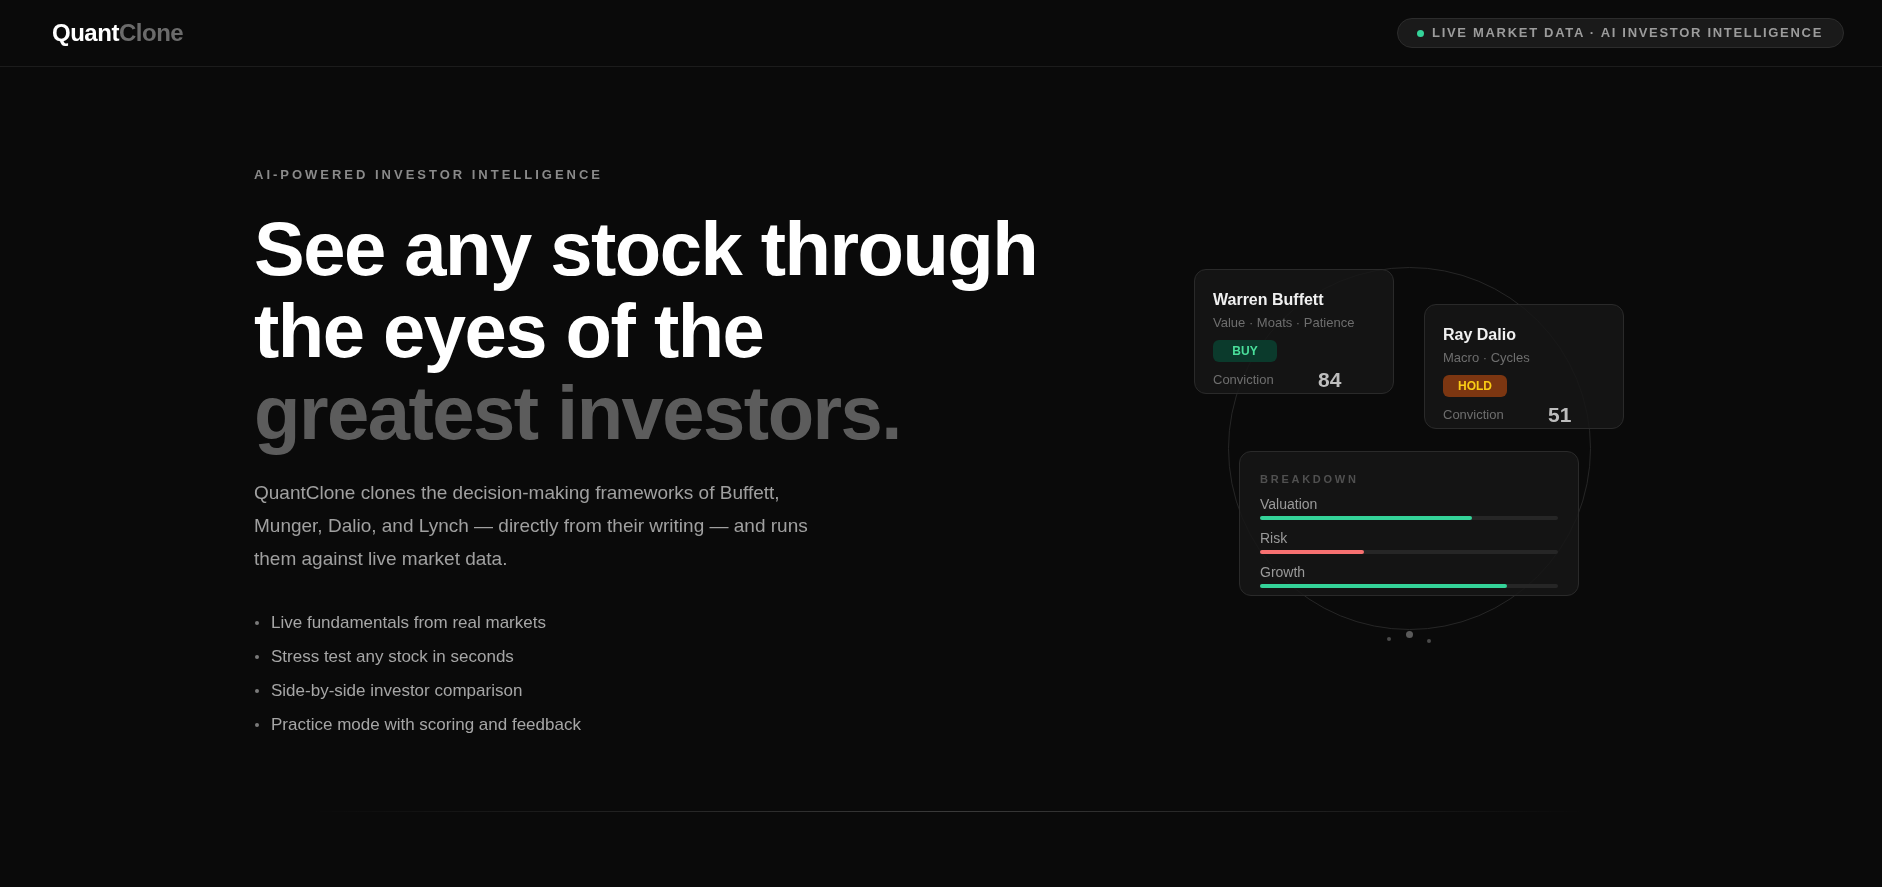  I want to click on status-badge-text: LIVE MARKET DATA · AI INVESTOR INTELLIGENCE, so click(1627, 33).